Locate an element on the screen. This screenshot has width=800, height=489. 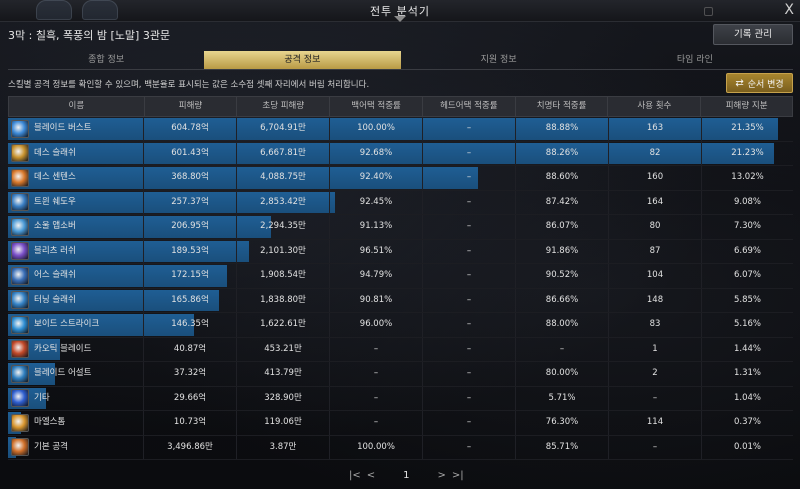
damage-cell: 189.53억 is located at coordinates (190, 251).